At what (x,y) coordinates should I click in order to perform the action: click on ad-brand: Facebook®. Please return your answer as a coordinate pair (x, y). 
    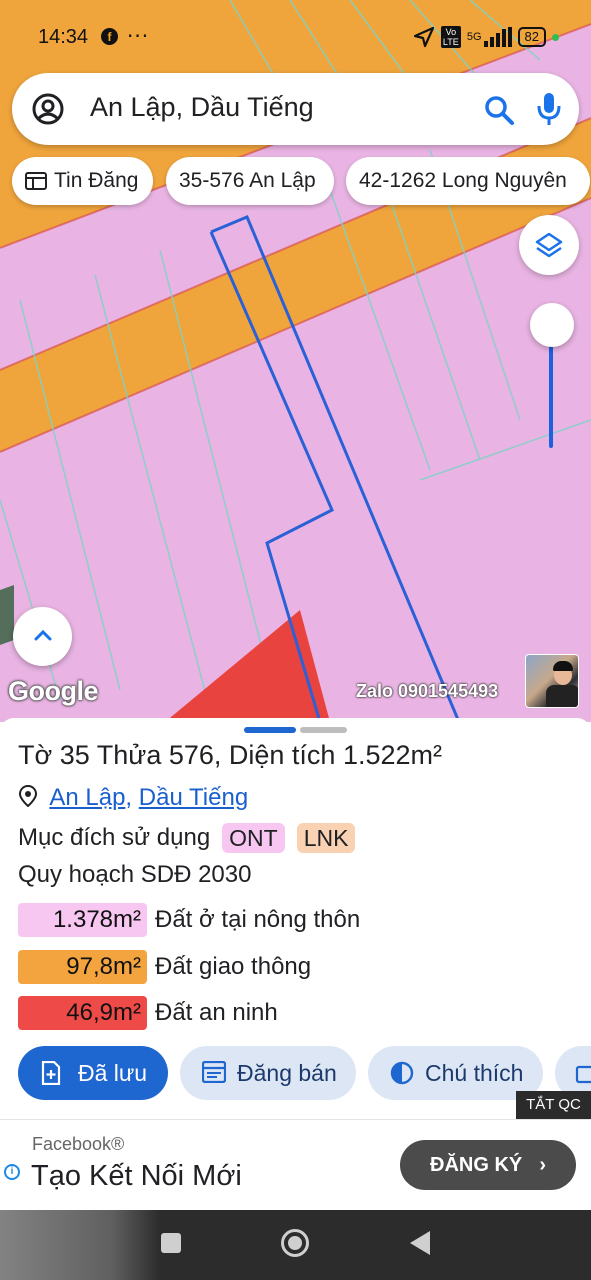
    Looking at the image, I should click on (78, 1144).